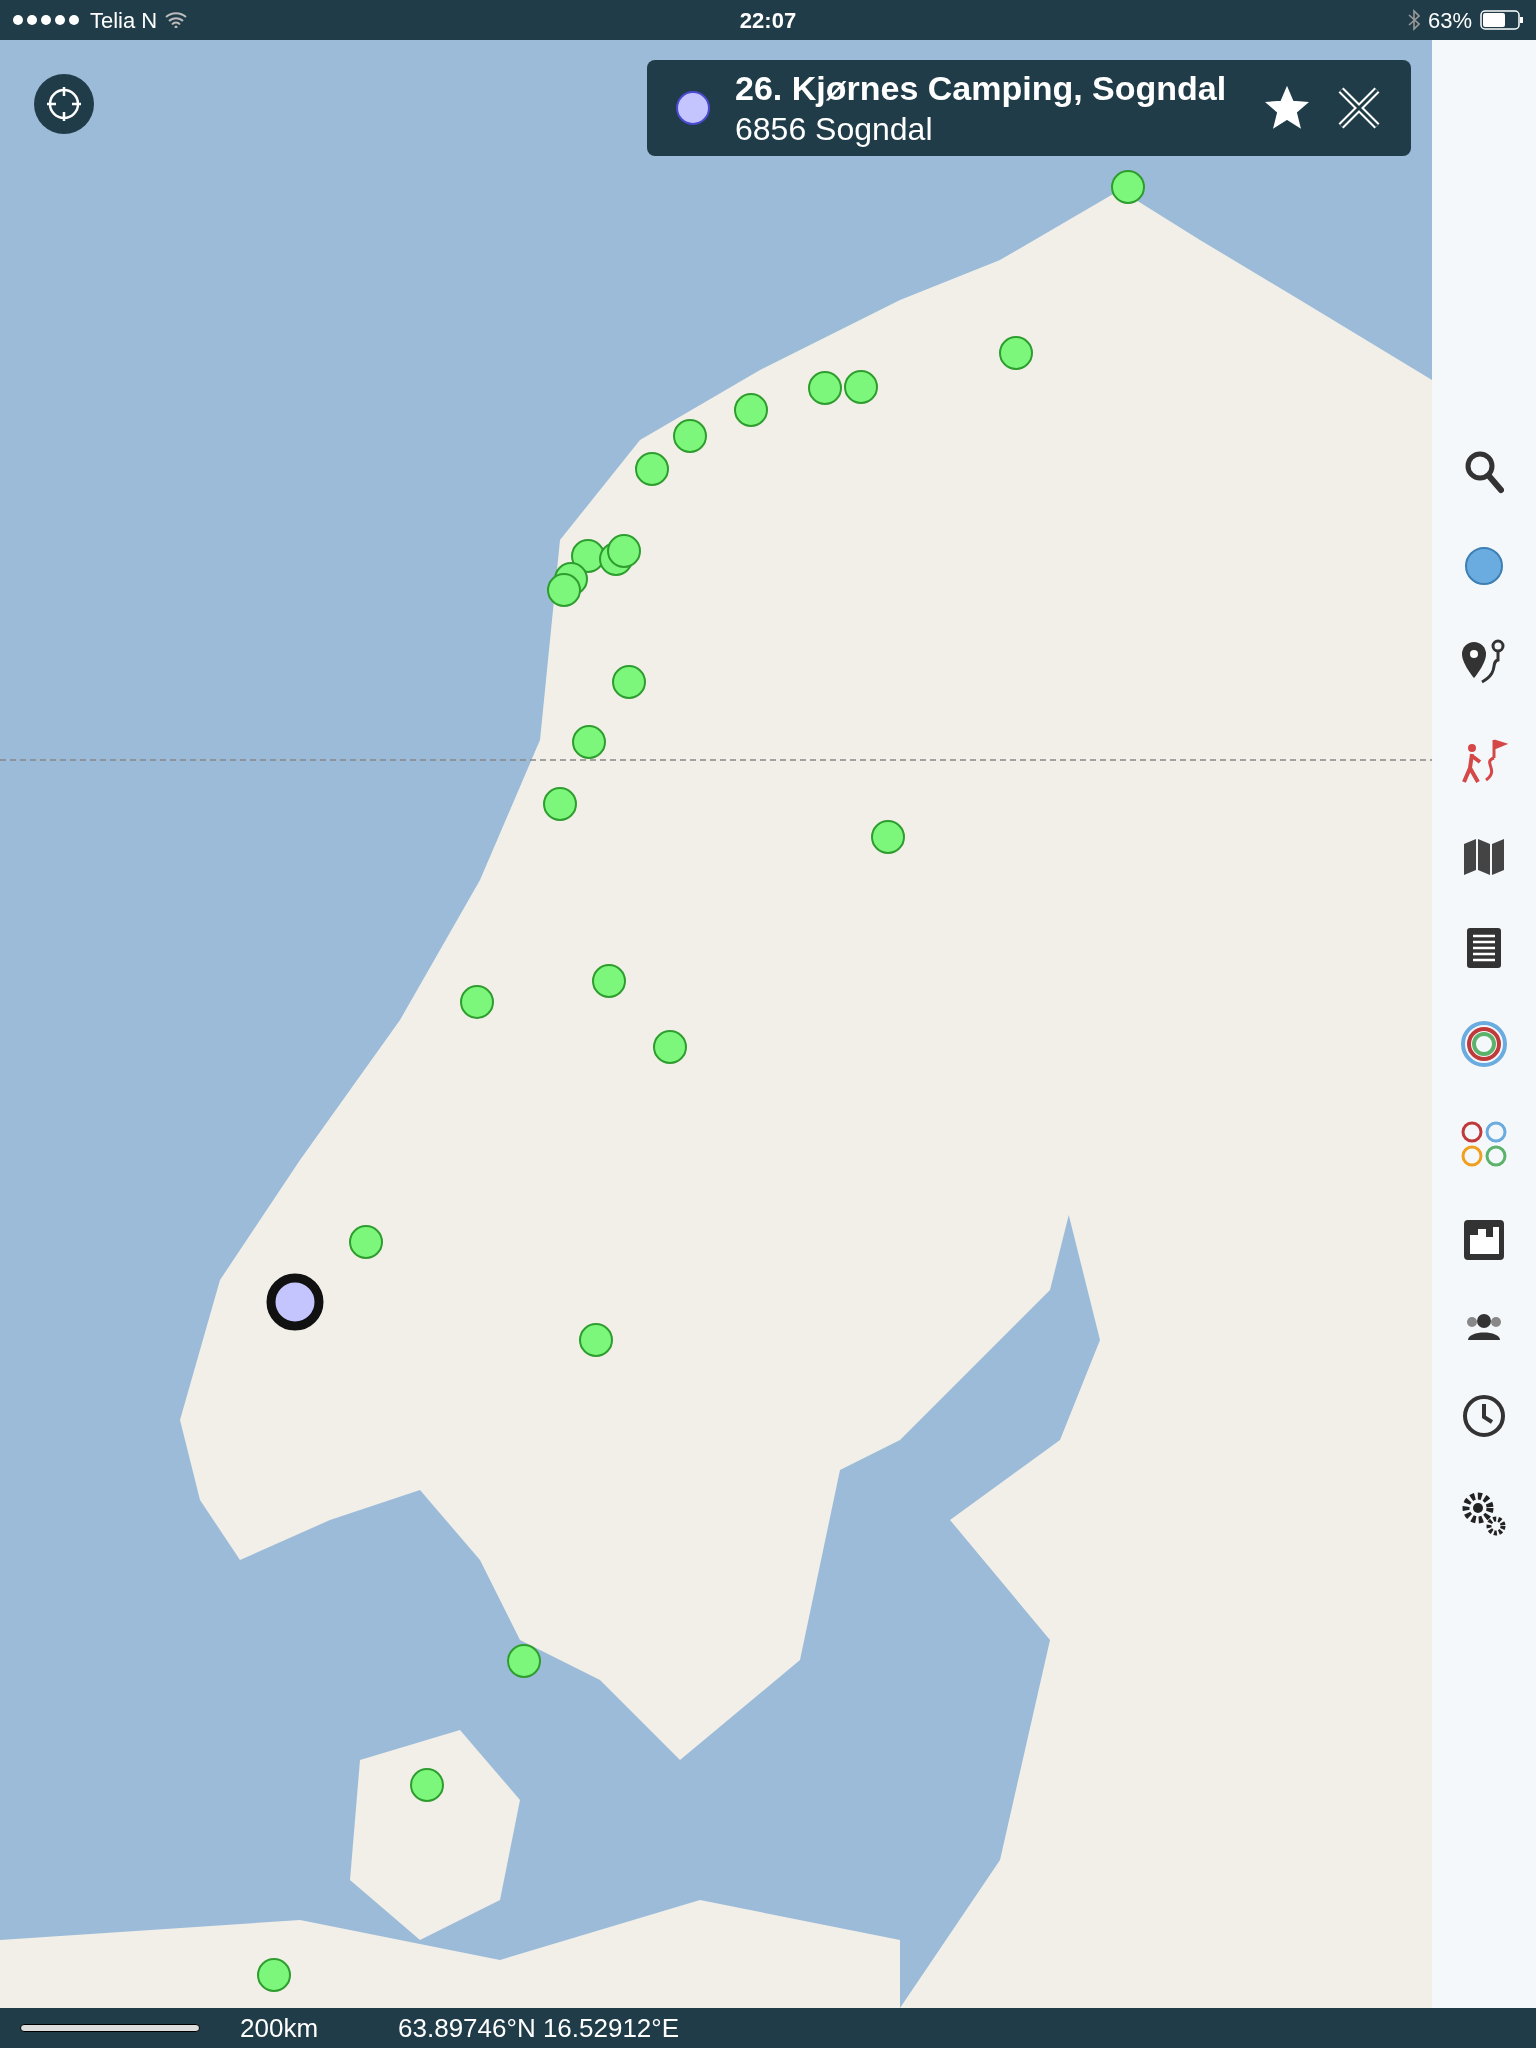  What do you see at coordinates (176, 20) in the screenshot?
I see `wifi-icon` at bounding box center [176, 20].